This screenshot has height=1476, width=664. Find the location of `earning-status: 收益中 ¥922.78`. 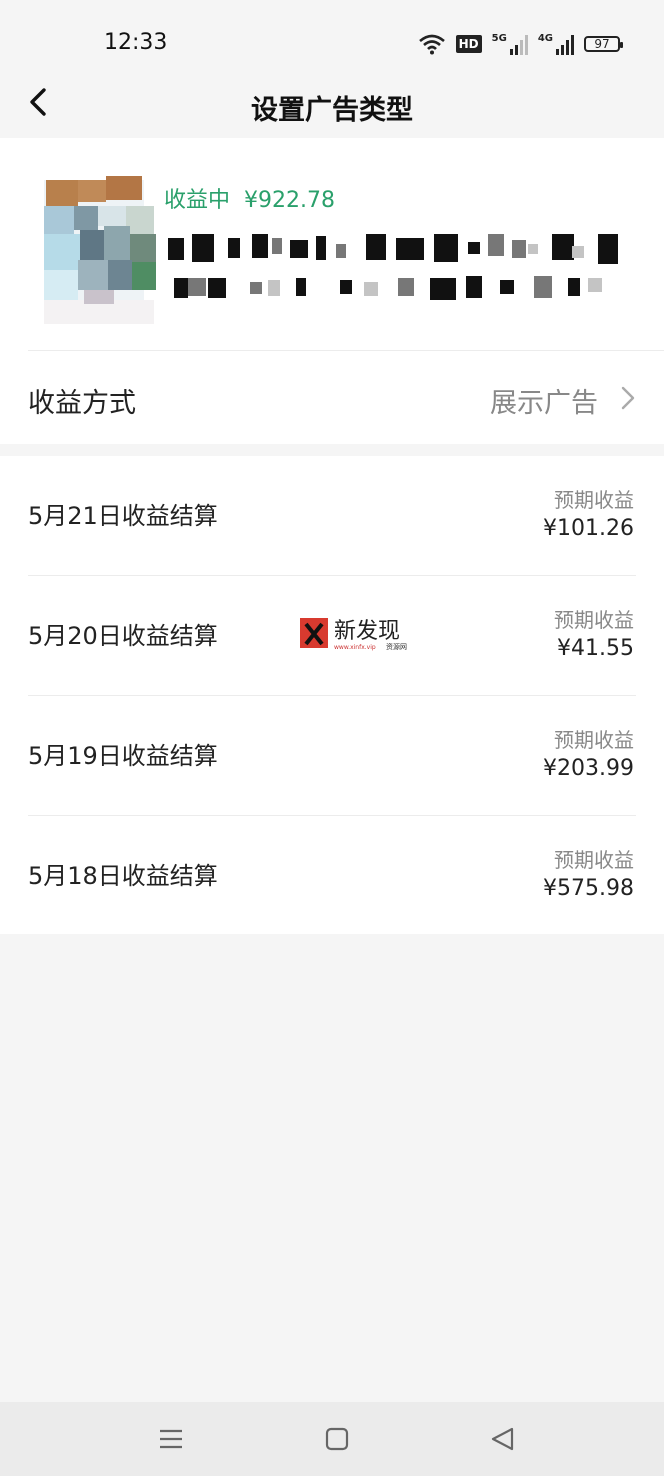

earning-status: 收益中 ¥922.78 is located at coordinates (249, 198).